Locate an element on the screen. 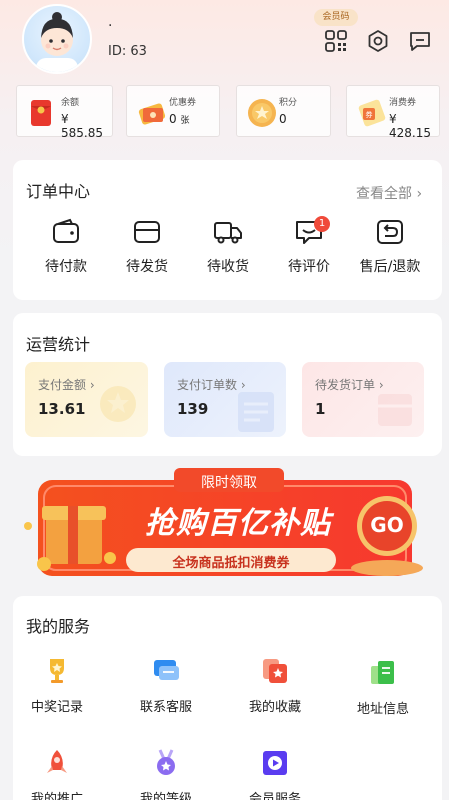 This screenshot has width=449, height=800. truck-icon is located at coordinates (228, 233).